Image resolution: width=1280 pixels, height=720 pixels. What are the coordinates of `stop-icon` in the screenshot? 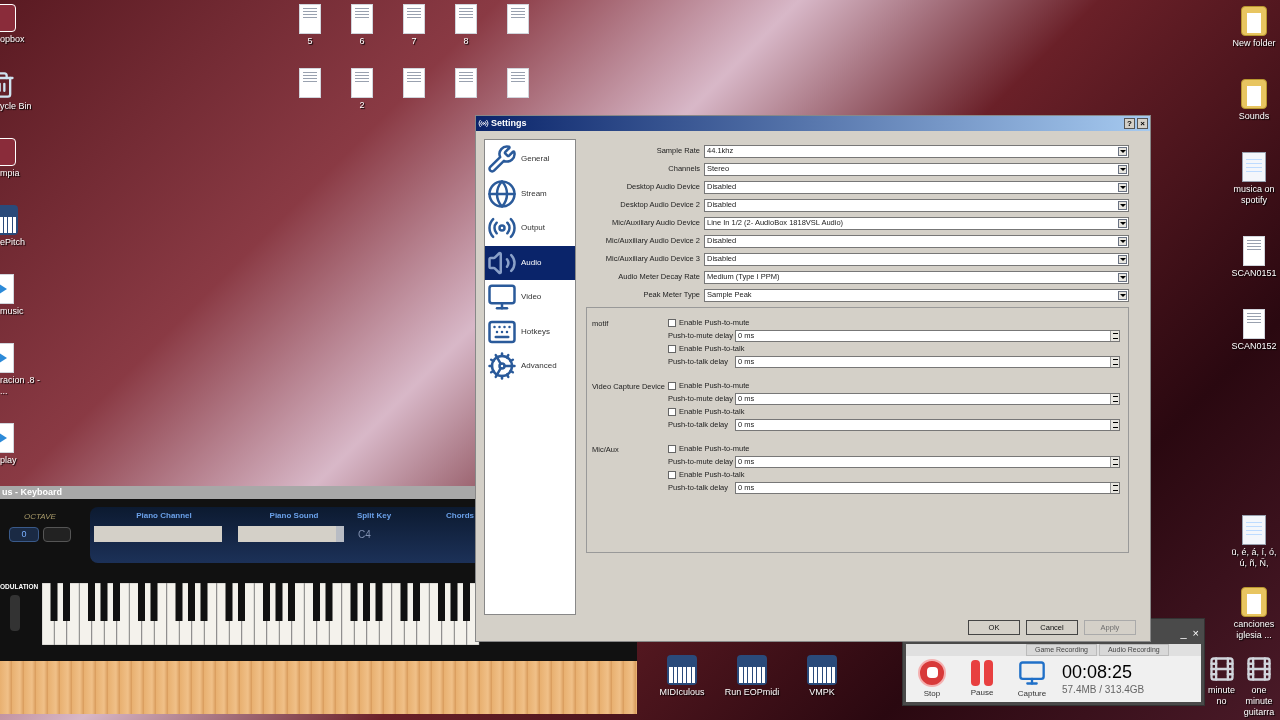 It's located at (932, 672).